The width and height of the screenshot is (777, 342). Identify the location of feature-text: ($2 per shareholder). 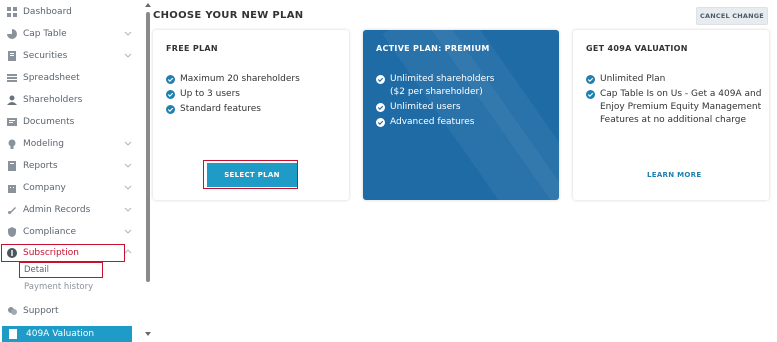
(436, 92).